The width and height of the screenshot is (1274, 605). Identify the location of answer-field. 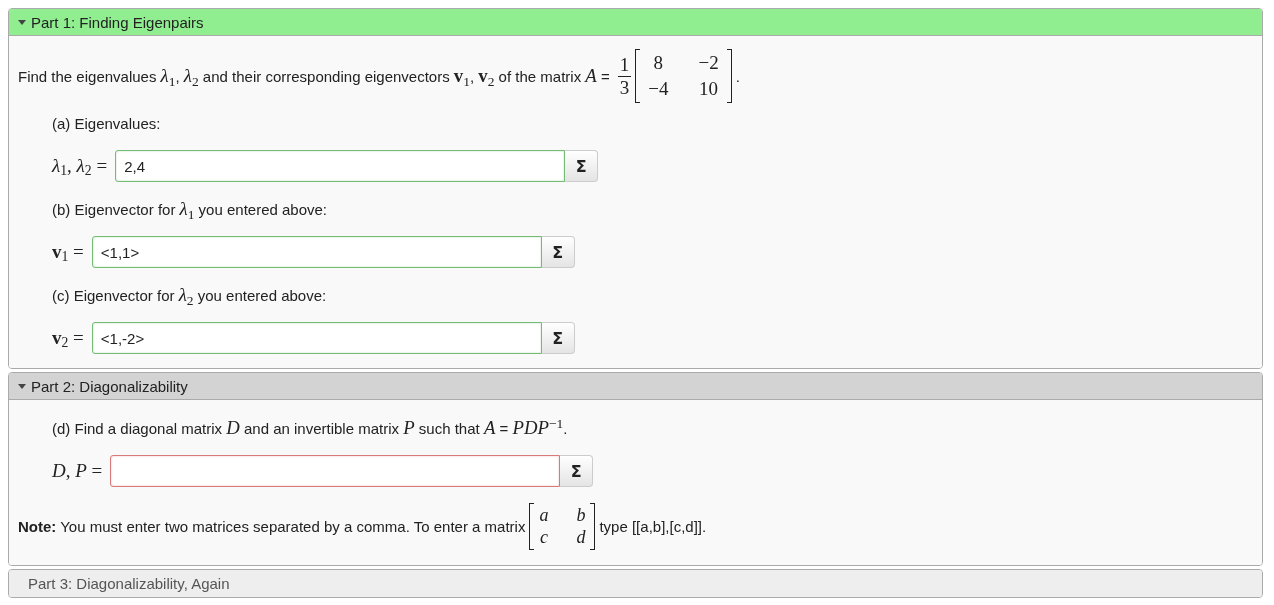
(335, 471).